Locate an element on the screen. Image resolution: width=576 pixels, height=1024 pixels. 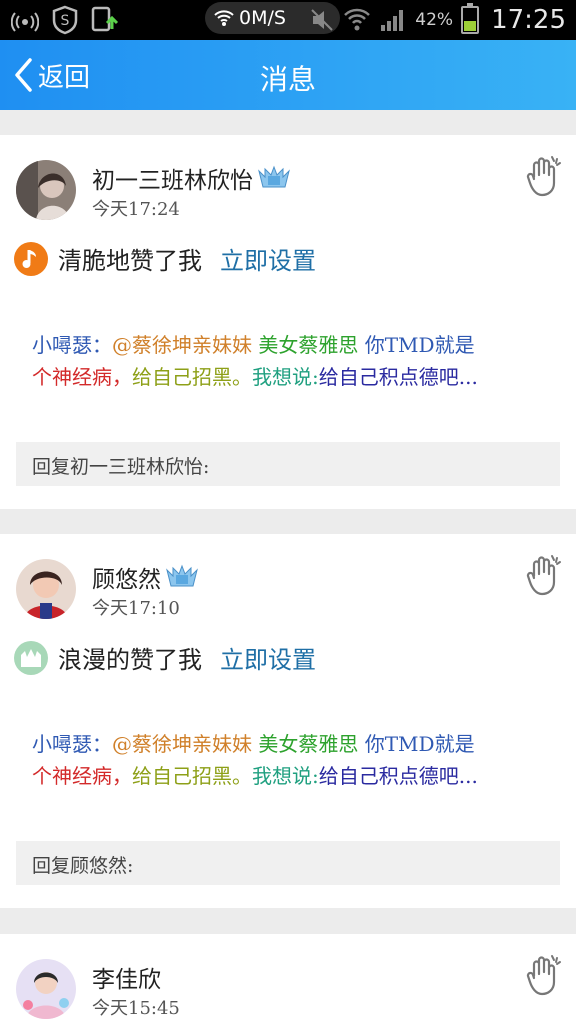
cell-signal-icon is located at coordinates (392, 20).